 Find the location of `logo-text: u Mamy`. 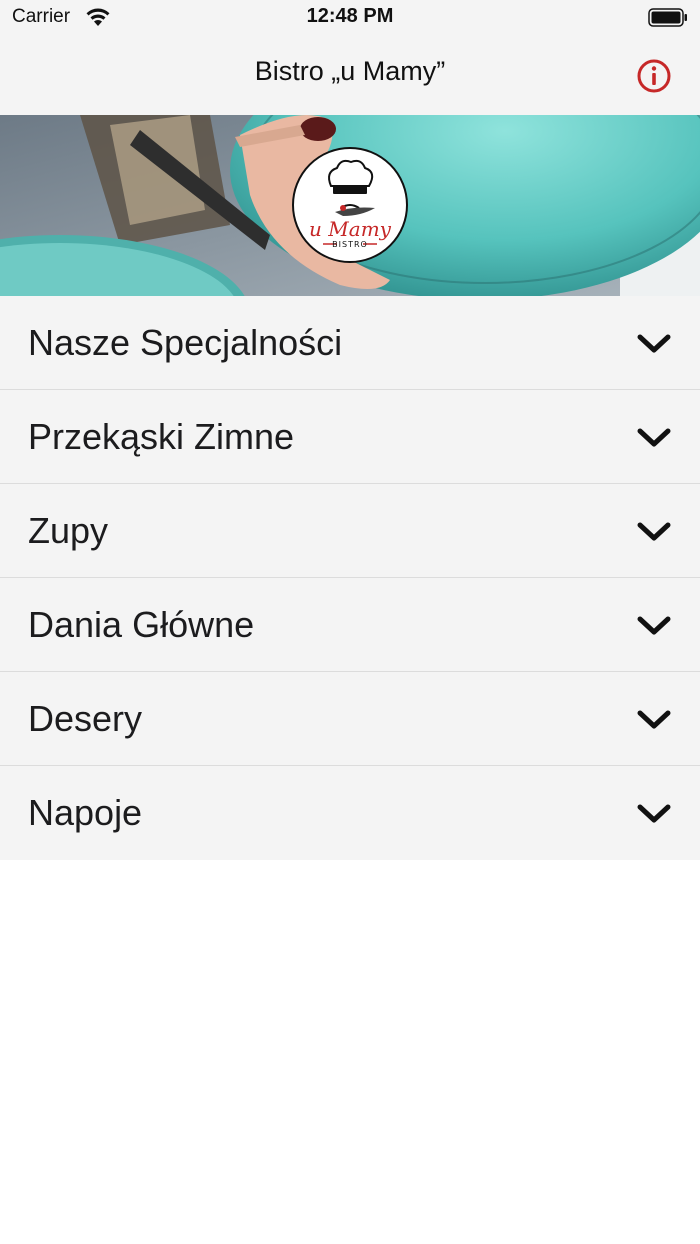

logo-text: u Mamy is located at coordinates (350, 229).